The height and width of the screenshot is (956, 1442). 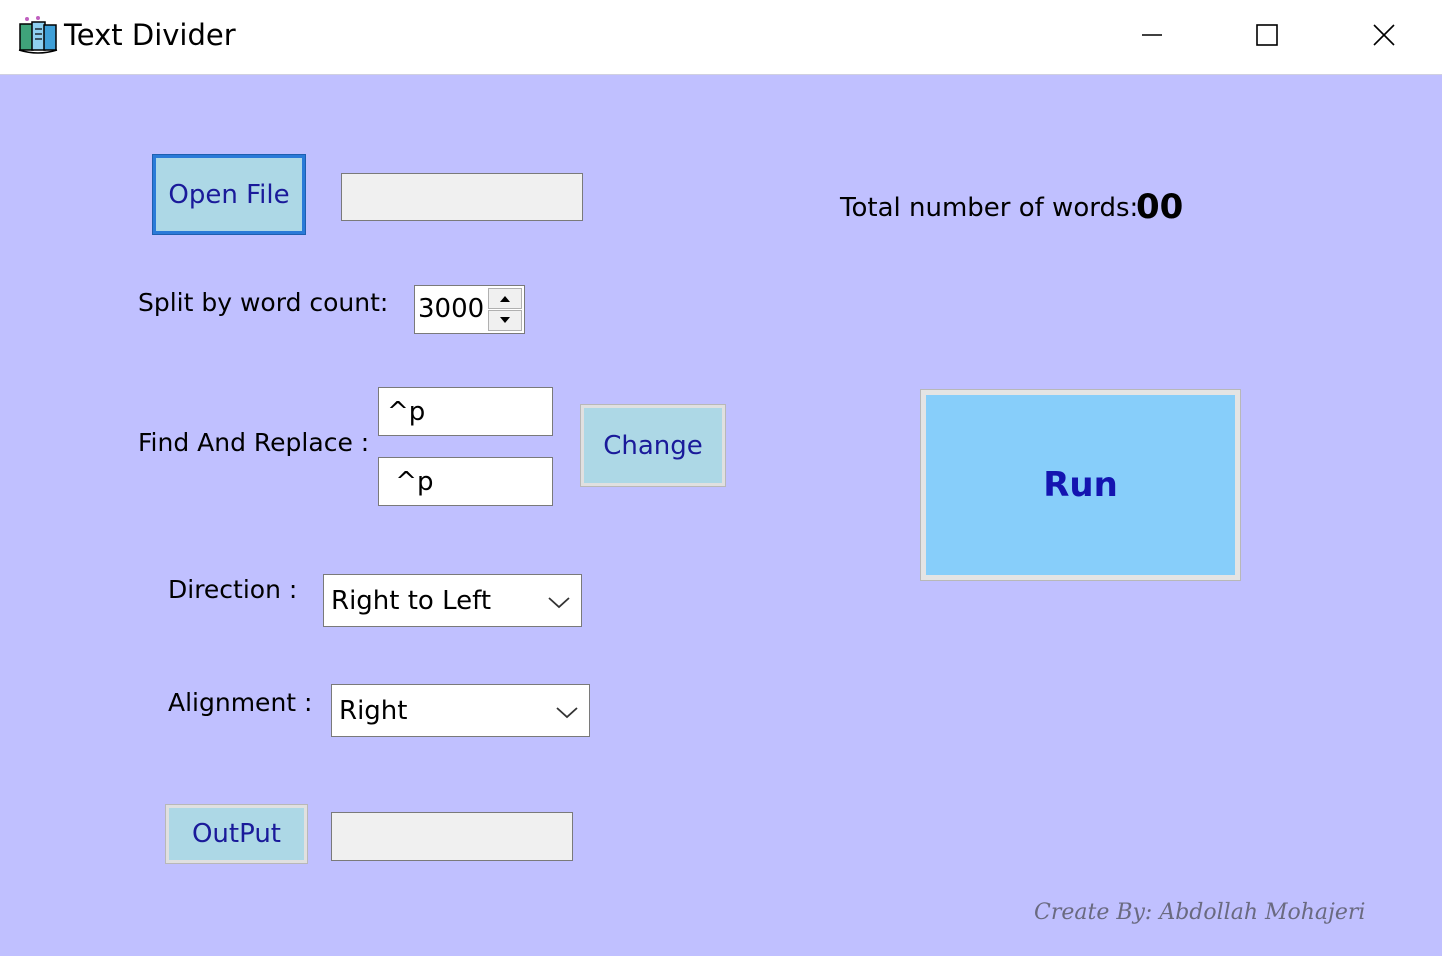 What do you see at coordinates (233, 589) in the screenshot?
I see `direction-label: Direction :` at bounding box center [233, 589].